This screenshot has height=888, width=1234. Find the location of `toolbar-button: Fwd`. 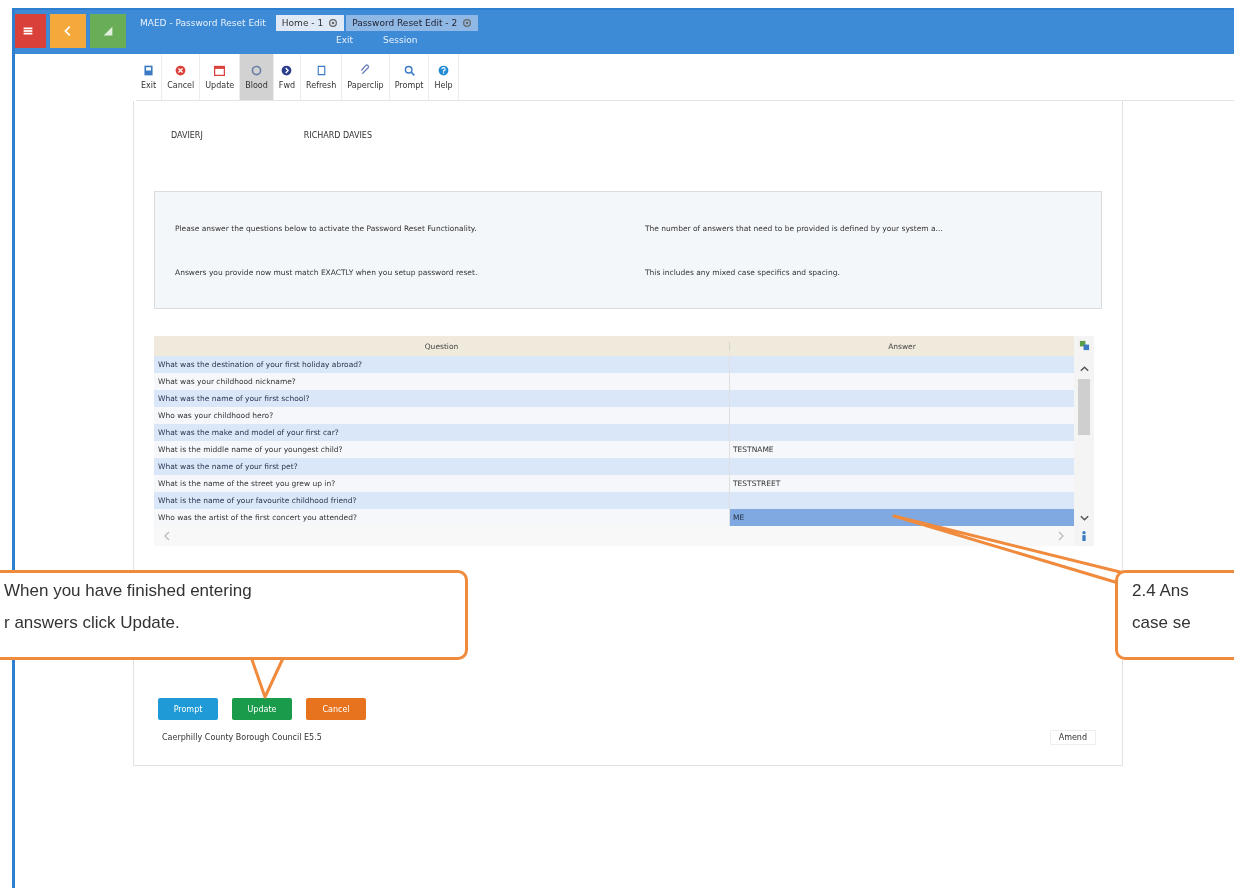

toolbar-button: Fwd is located at coordinates (287, 77).